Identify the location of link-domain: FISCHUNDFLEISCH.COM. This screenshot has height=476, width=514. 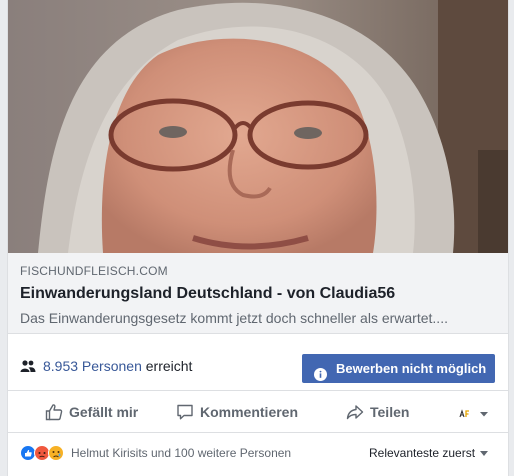
(94, 271).